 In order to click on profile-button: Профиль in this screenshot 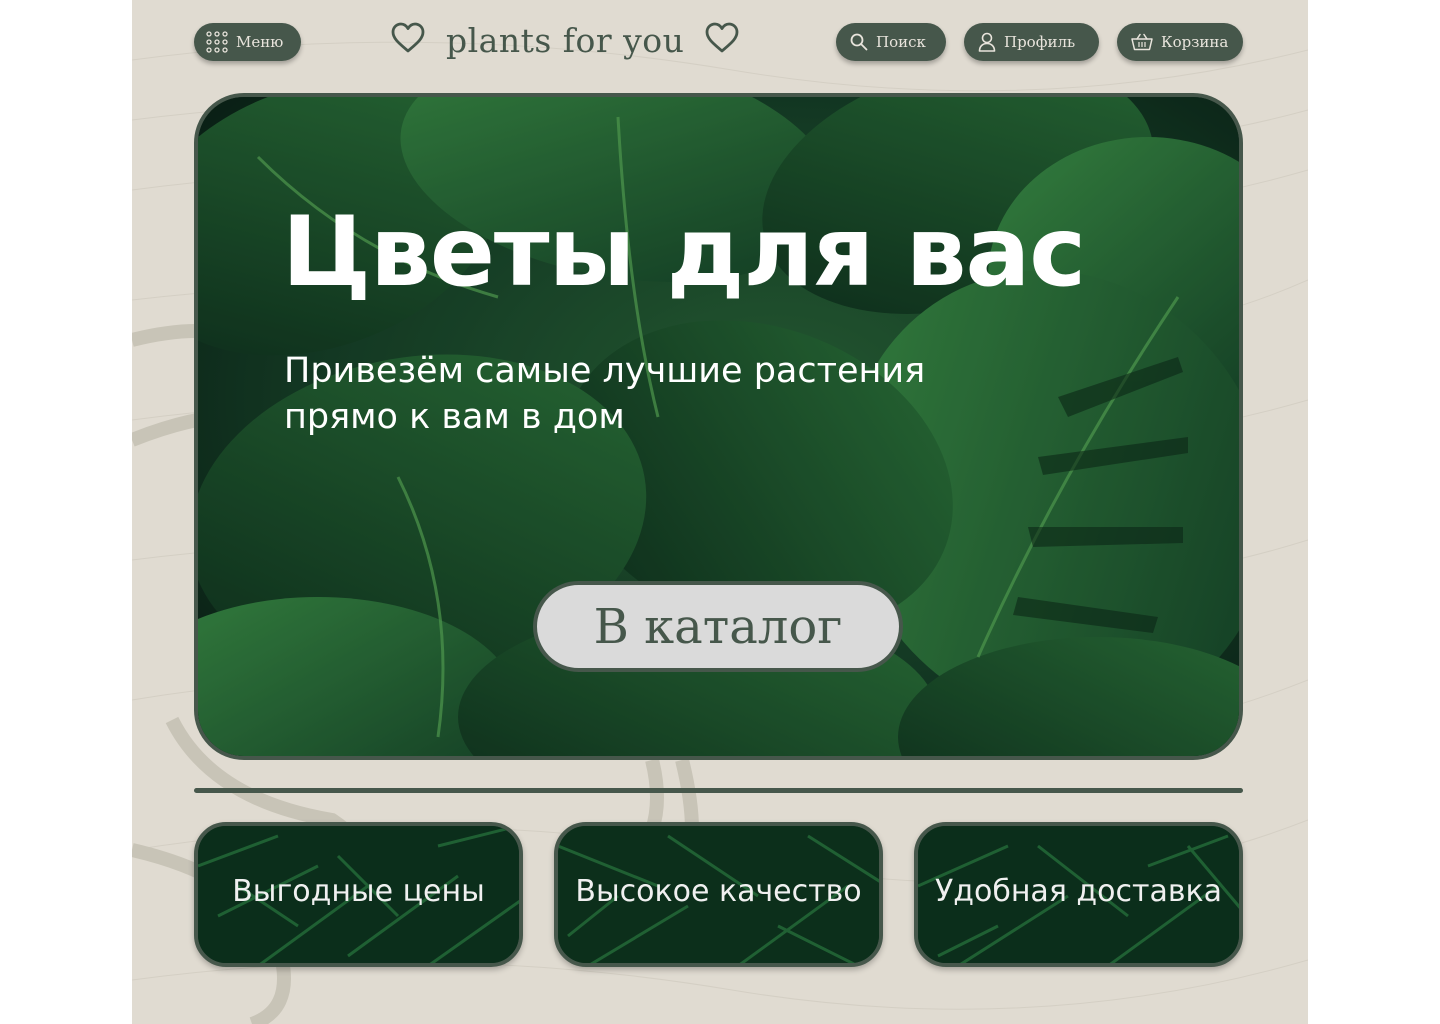, I will do `click(1031, 42)`.